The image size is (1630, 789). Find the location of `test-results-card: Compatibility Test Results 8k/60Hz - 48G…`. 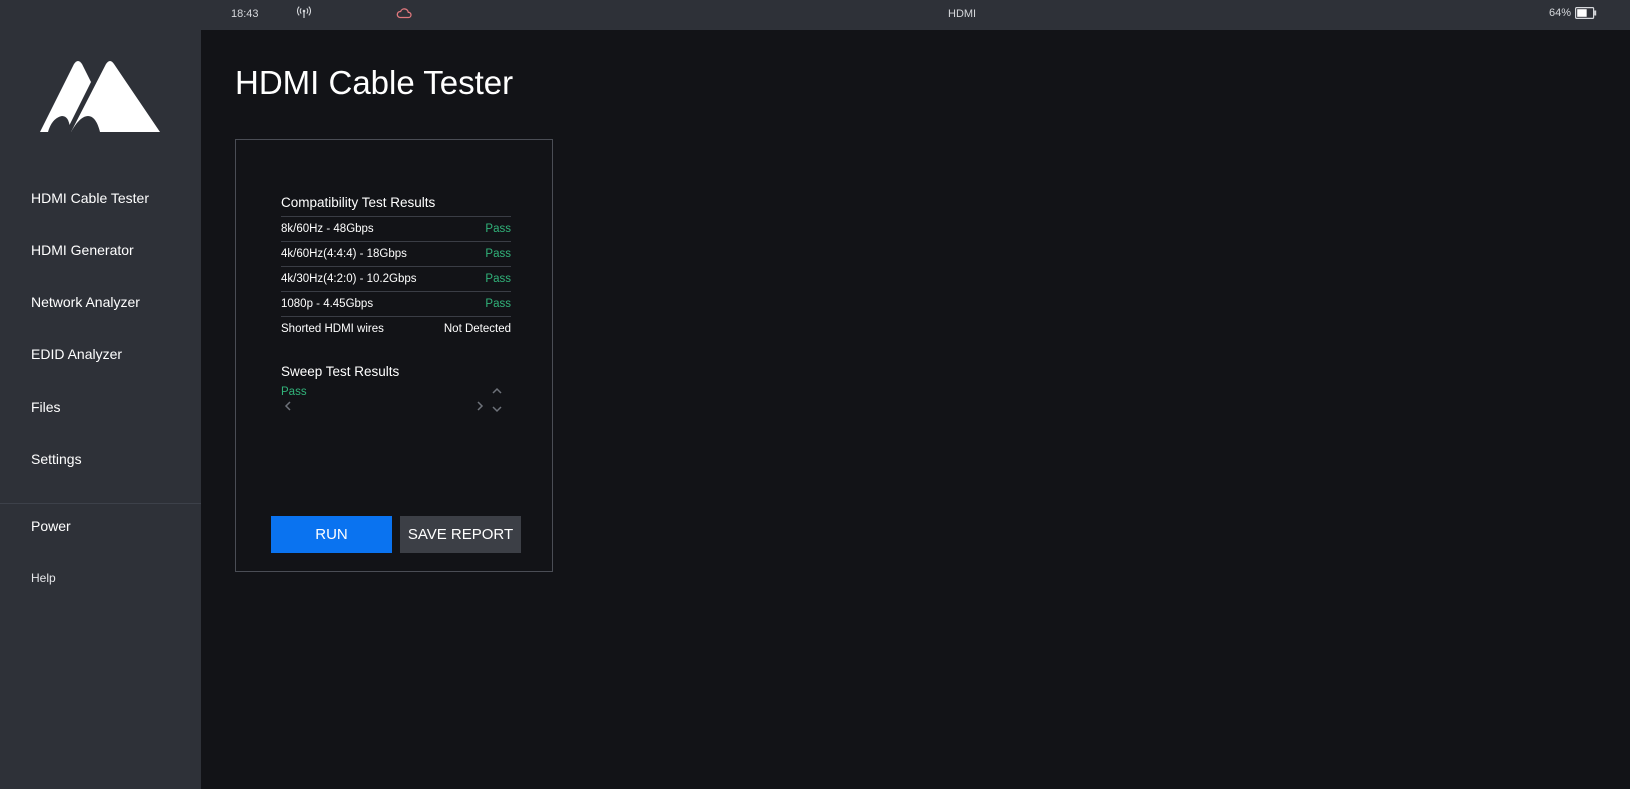

test-results-card: Compatibility Test Results 8k/60Hz - 48G… is located at coordinates (394, 355).